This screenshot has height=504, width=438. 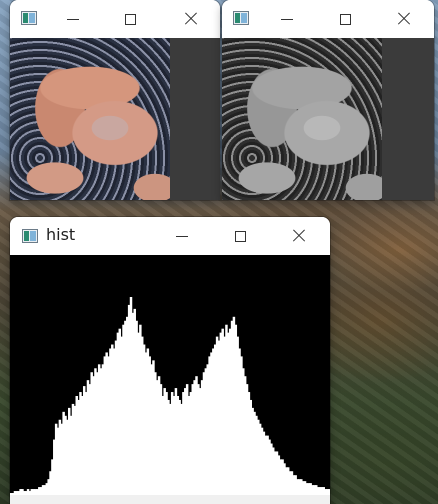 I want to click on histogram-bar, so click(x=329, y=492).